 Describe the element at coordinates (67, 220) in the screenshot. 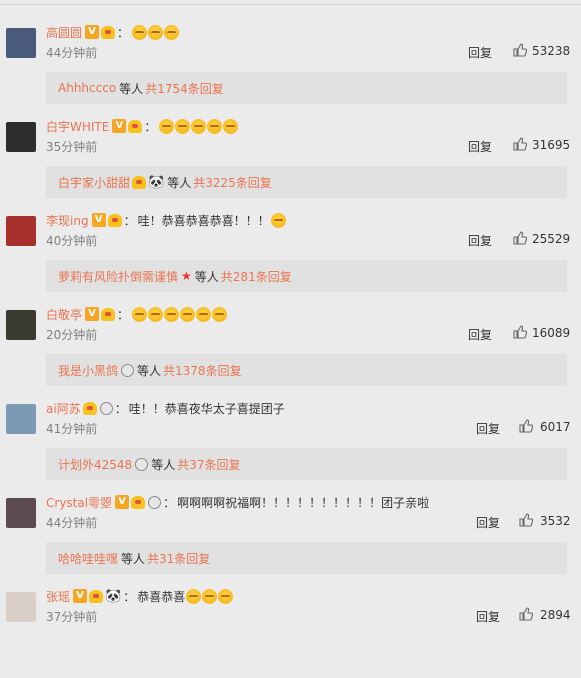

I see `username-link: 李现ing` at that location.